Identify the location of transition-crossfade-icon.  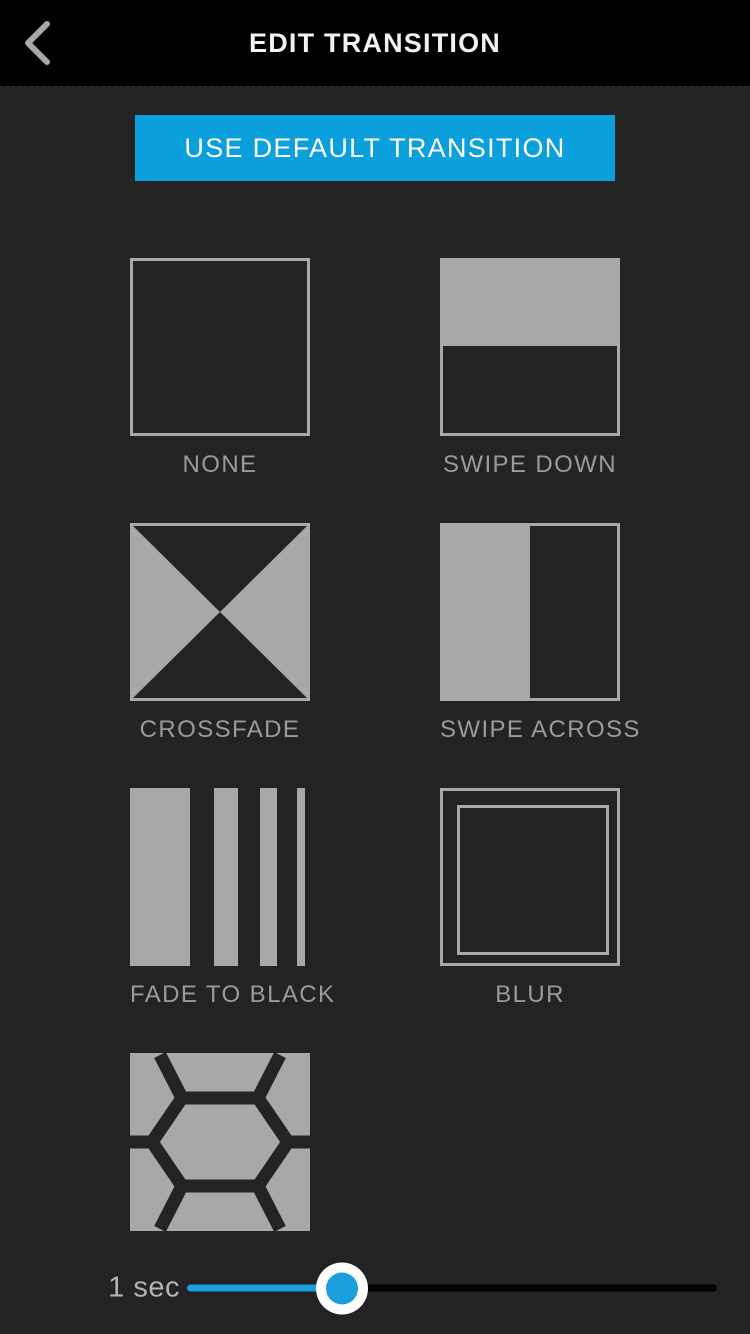
(220, 612).